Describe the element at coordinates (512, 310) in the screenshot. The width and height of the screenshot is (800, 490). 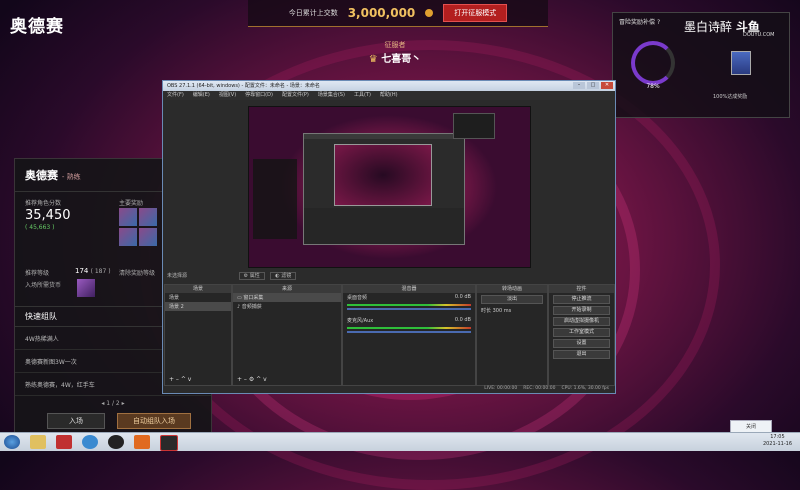
I see `duration-field: 时长 300 ms` at that location.